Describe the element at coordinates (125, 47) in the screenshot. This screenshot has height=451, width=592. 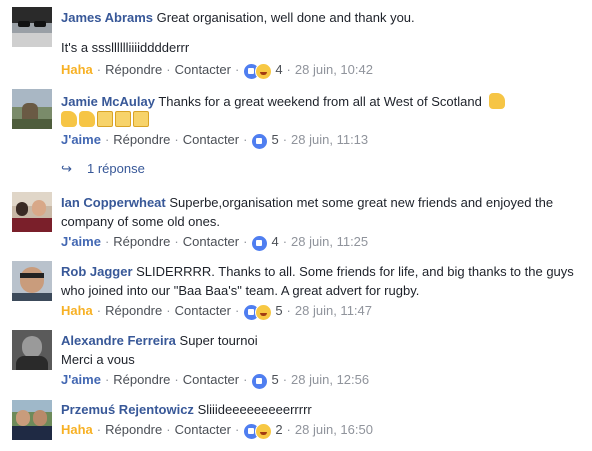
I see `comment-text-line: It's a ssslllllliiiidddderrr` at that location.